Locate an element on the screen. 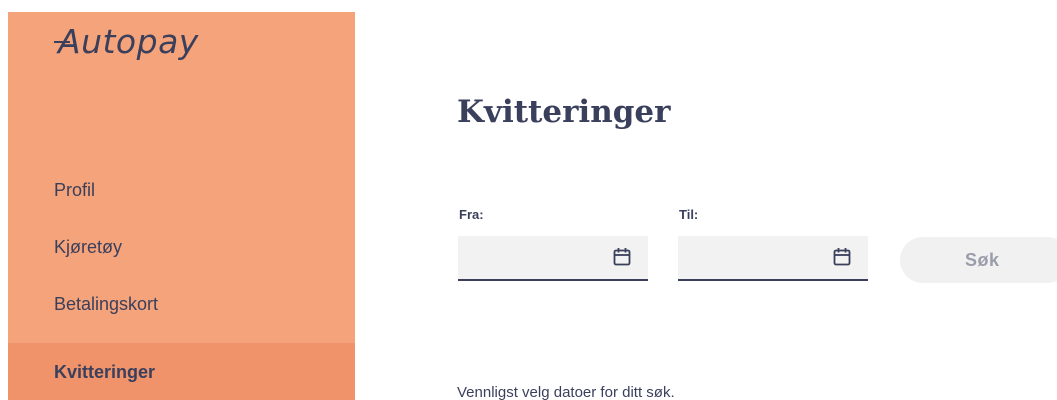 This screenshot has width=1057, height=400. to-label: Til: is located at coordinates (689, 214).